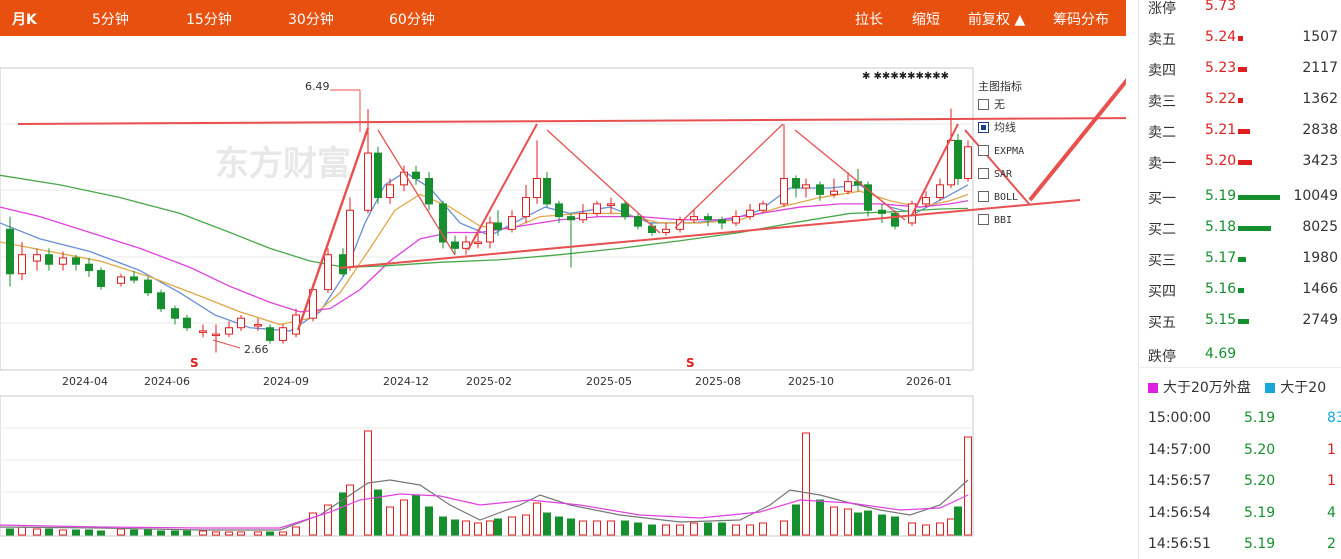 This screenshot has width=1341, height=559. What do you see at coordinates (1048, 132) in the screenshot?
I see `indicator-ma: 均线` at bounding box center [1048, 132].